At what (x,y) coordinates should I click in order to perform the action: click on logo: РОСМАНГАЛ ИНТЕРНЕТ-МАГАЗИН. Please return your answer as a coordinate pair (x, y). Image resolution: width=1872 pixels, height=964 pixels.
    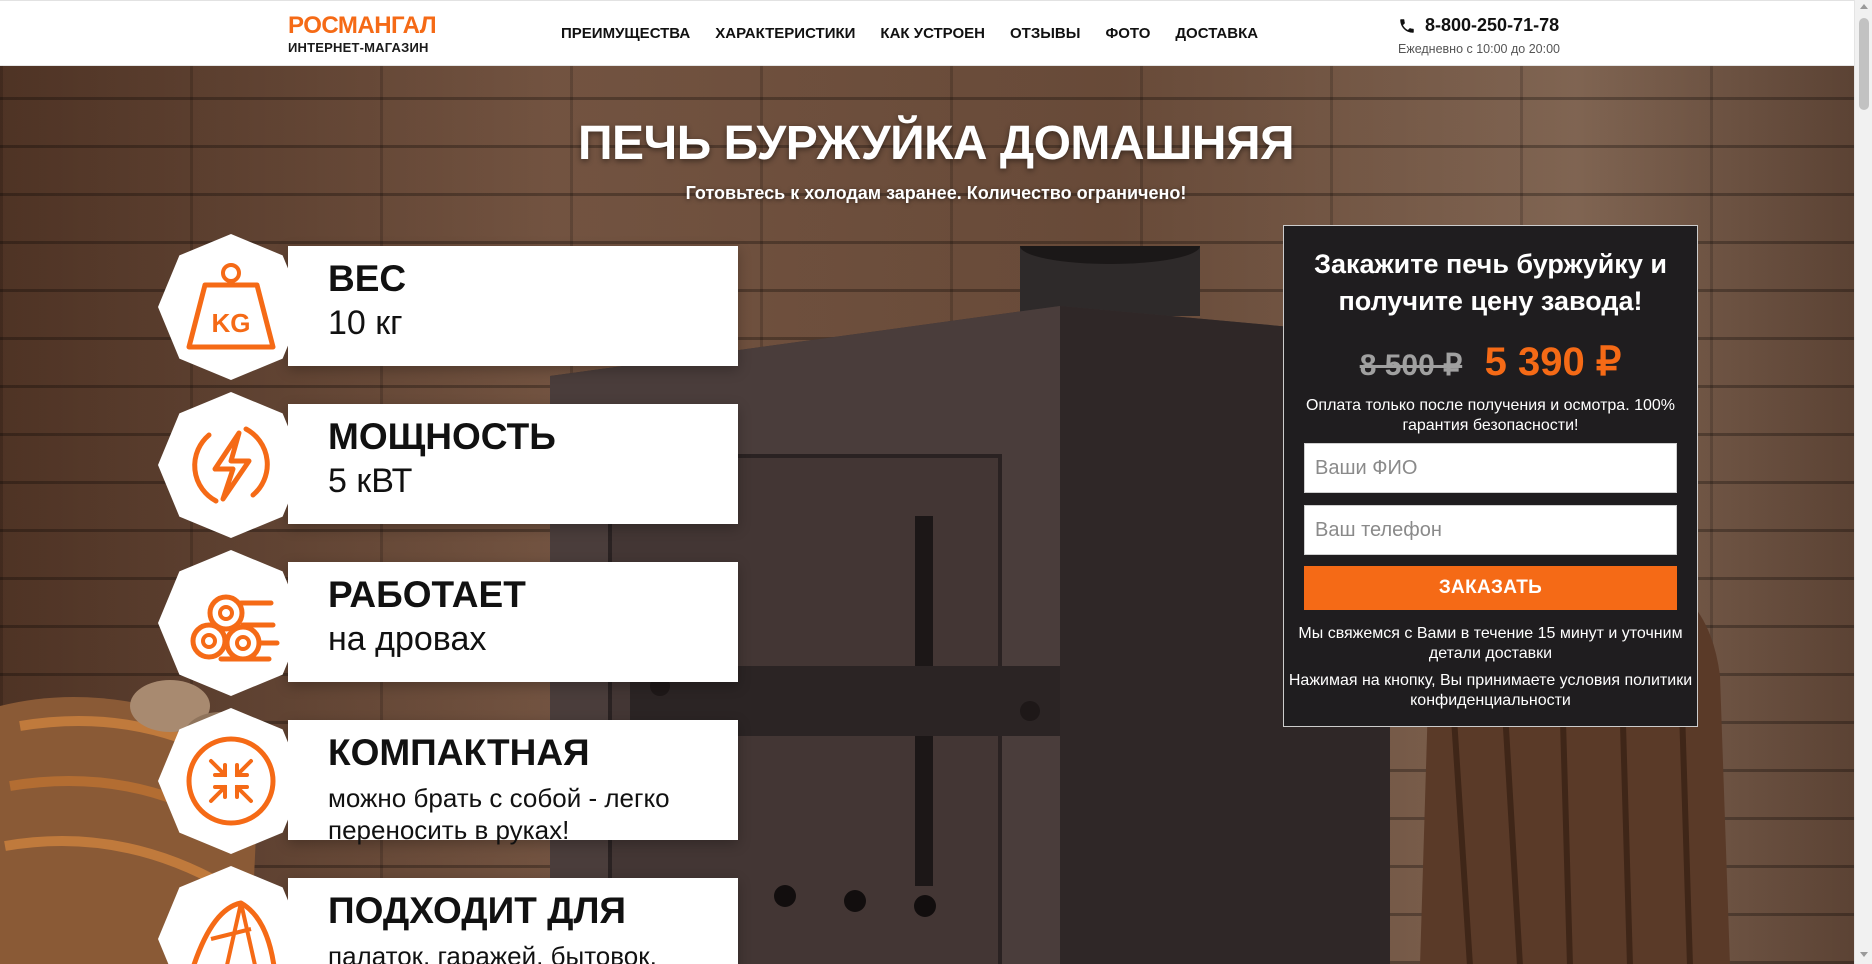
    Looking at the image, I should click on (362, 33).